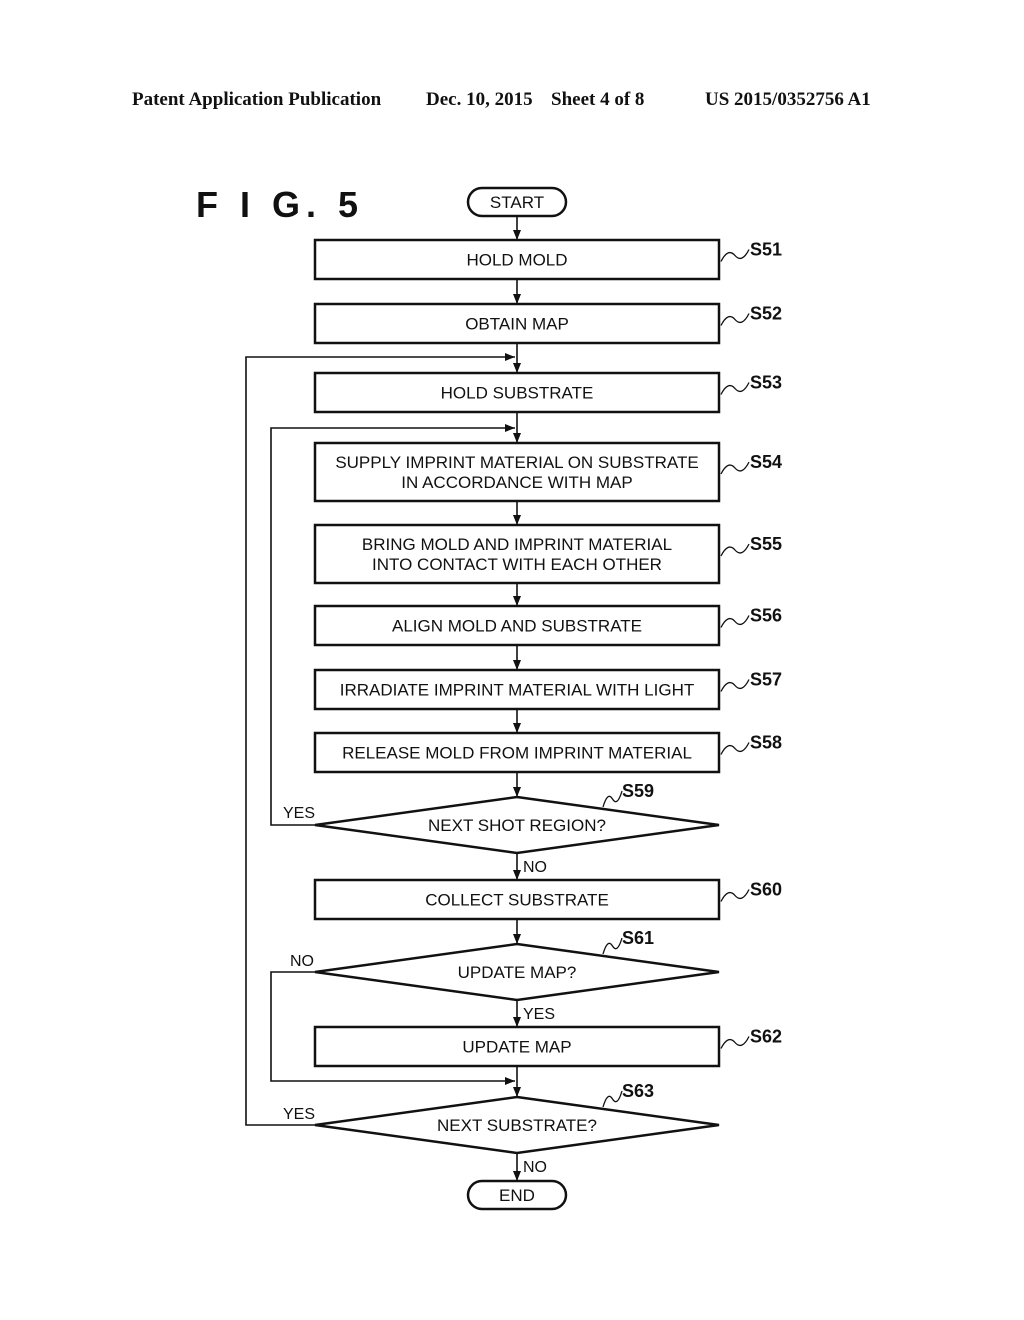 This screenshot has height=1320, width=1024. I want to click on leader-s60, so click(735, 895).